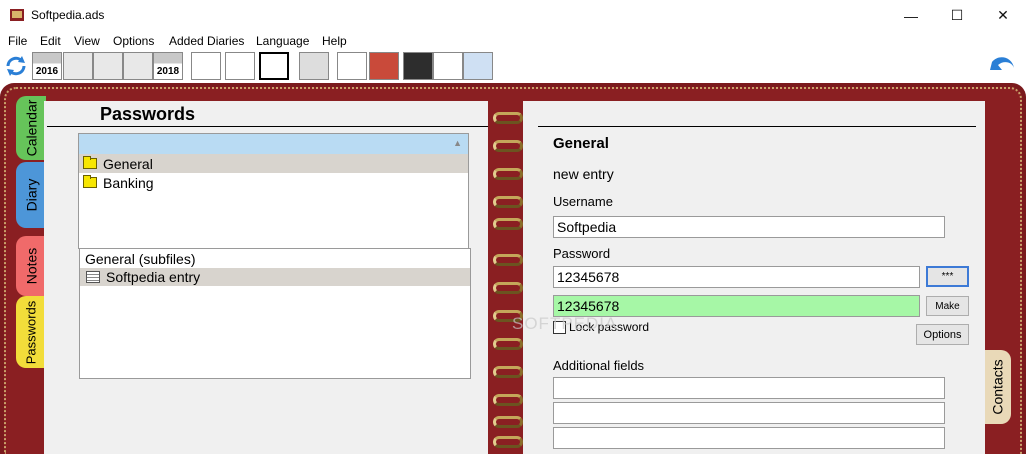  Describe the element at coordinates (273, 163) in the screenshot. I see `folder-item-general: General` at that location.